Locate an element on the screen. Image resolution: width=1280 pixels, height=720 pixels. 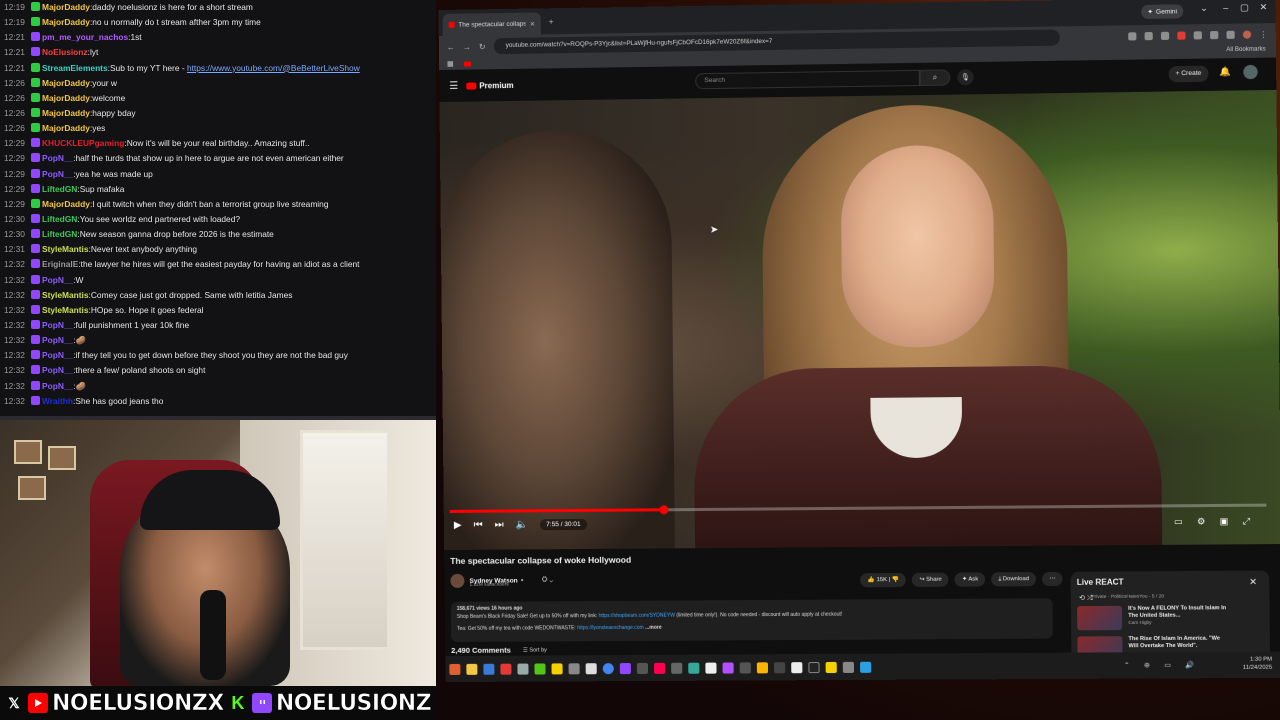
bookmark-star-icon is located at coordinates (1165, 35).